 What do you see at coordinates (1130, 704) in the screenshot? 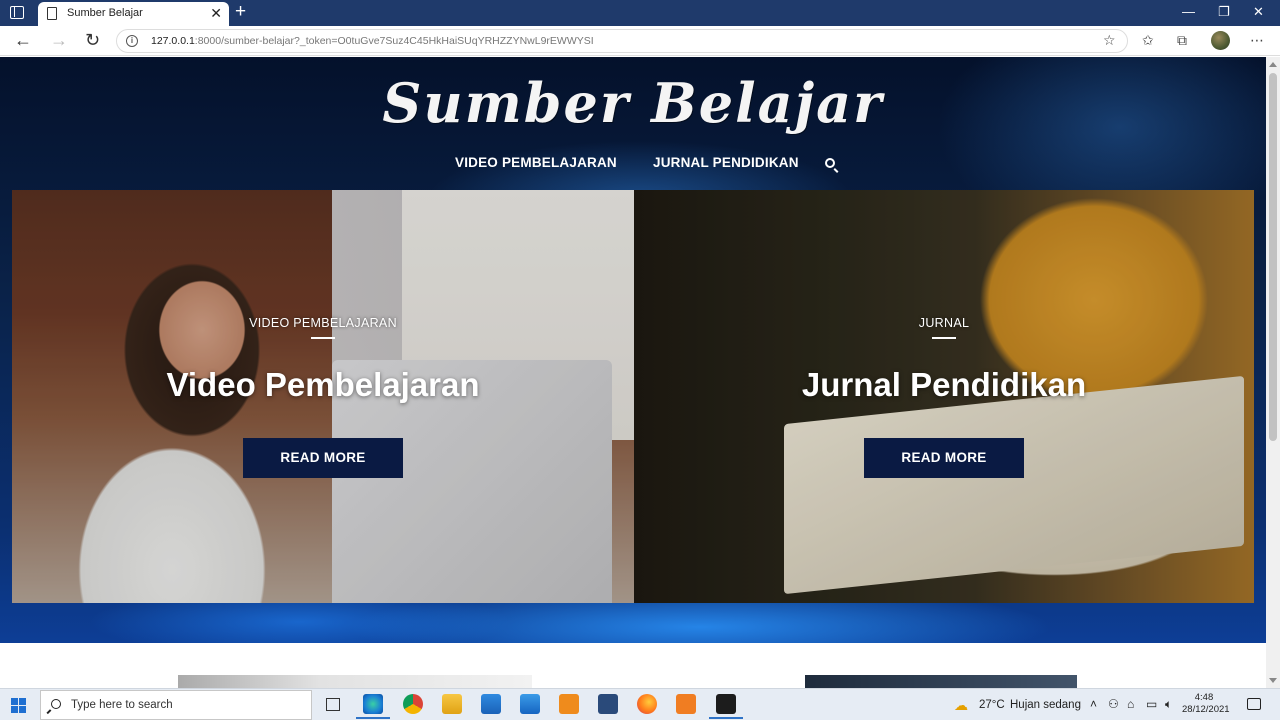
I see `network-icon: ⌂` at bounding box center [1130, 704].